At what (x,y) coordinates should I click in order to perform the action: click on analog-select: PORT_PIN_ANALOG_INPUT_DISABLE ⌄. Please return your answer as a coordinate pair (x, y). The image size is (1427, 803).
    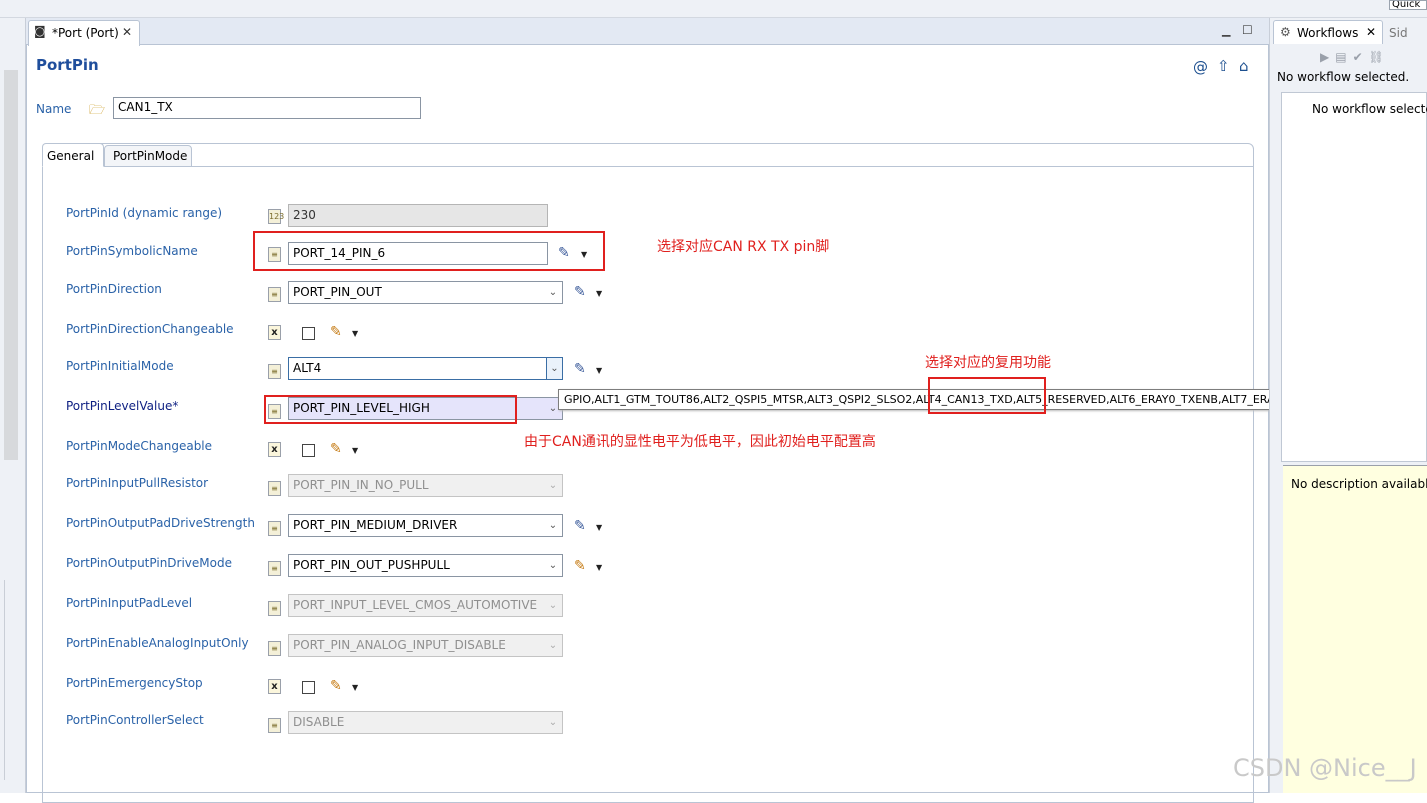
    Looking at the image, I should click on (425, 645).